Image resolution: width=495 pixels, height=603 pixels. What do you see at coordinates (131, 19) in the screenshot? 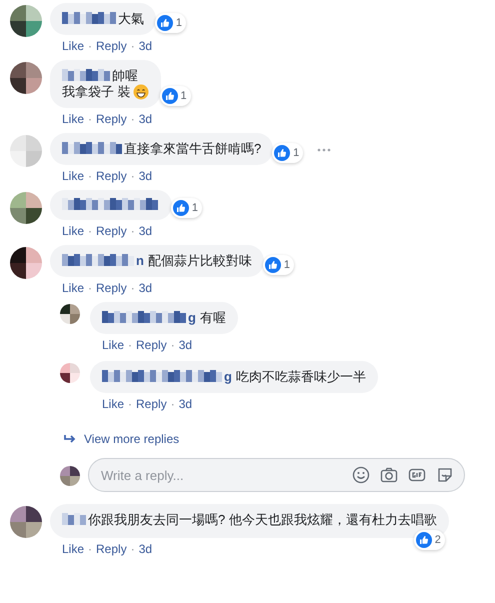
I see `comment-text: 大氣` at bounding box center [131, 19].